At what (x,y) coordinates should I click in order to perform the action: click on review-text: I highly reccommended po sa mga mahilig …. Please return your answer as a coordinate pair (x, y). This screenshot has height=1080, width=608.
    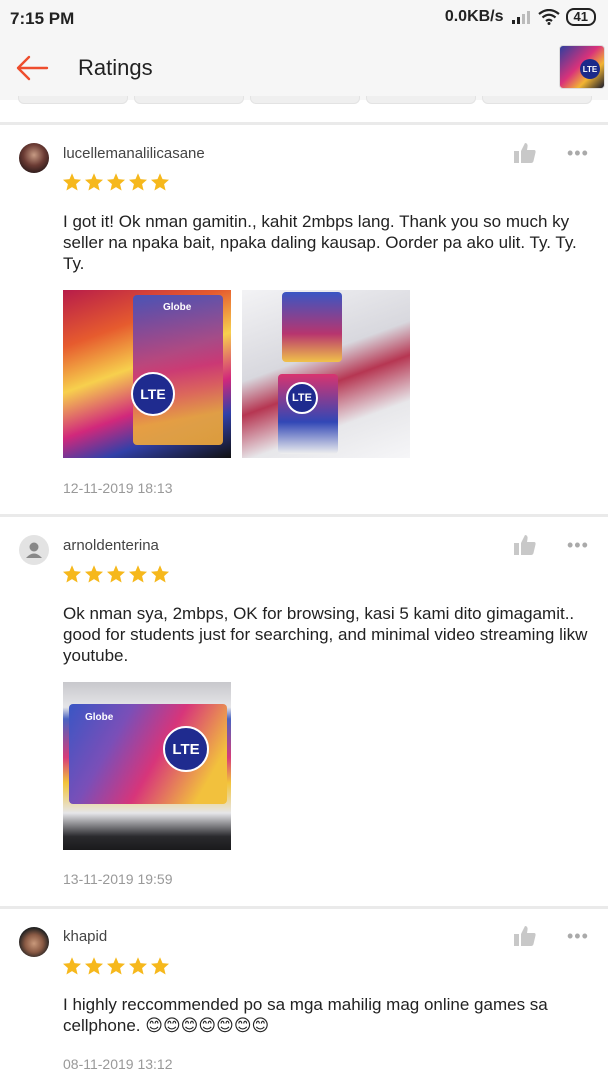
    Looking at the image, I should click on (305, 1015).